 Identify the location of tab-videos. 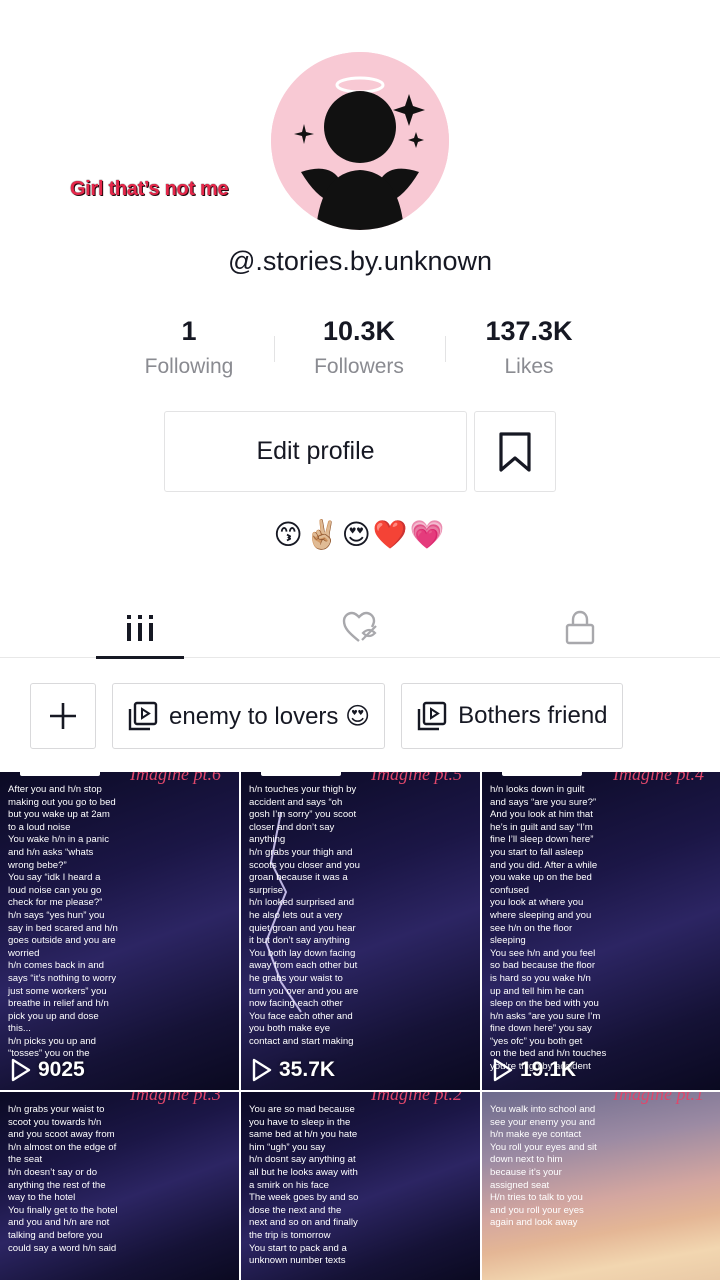
(140, 628).